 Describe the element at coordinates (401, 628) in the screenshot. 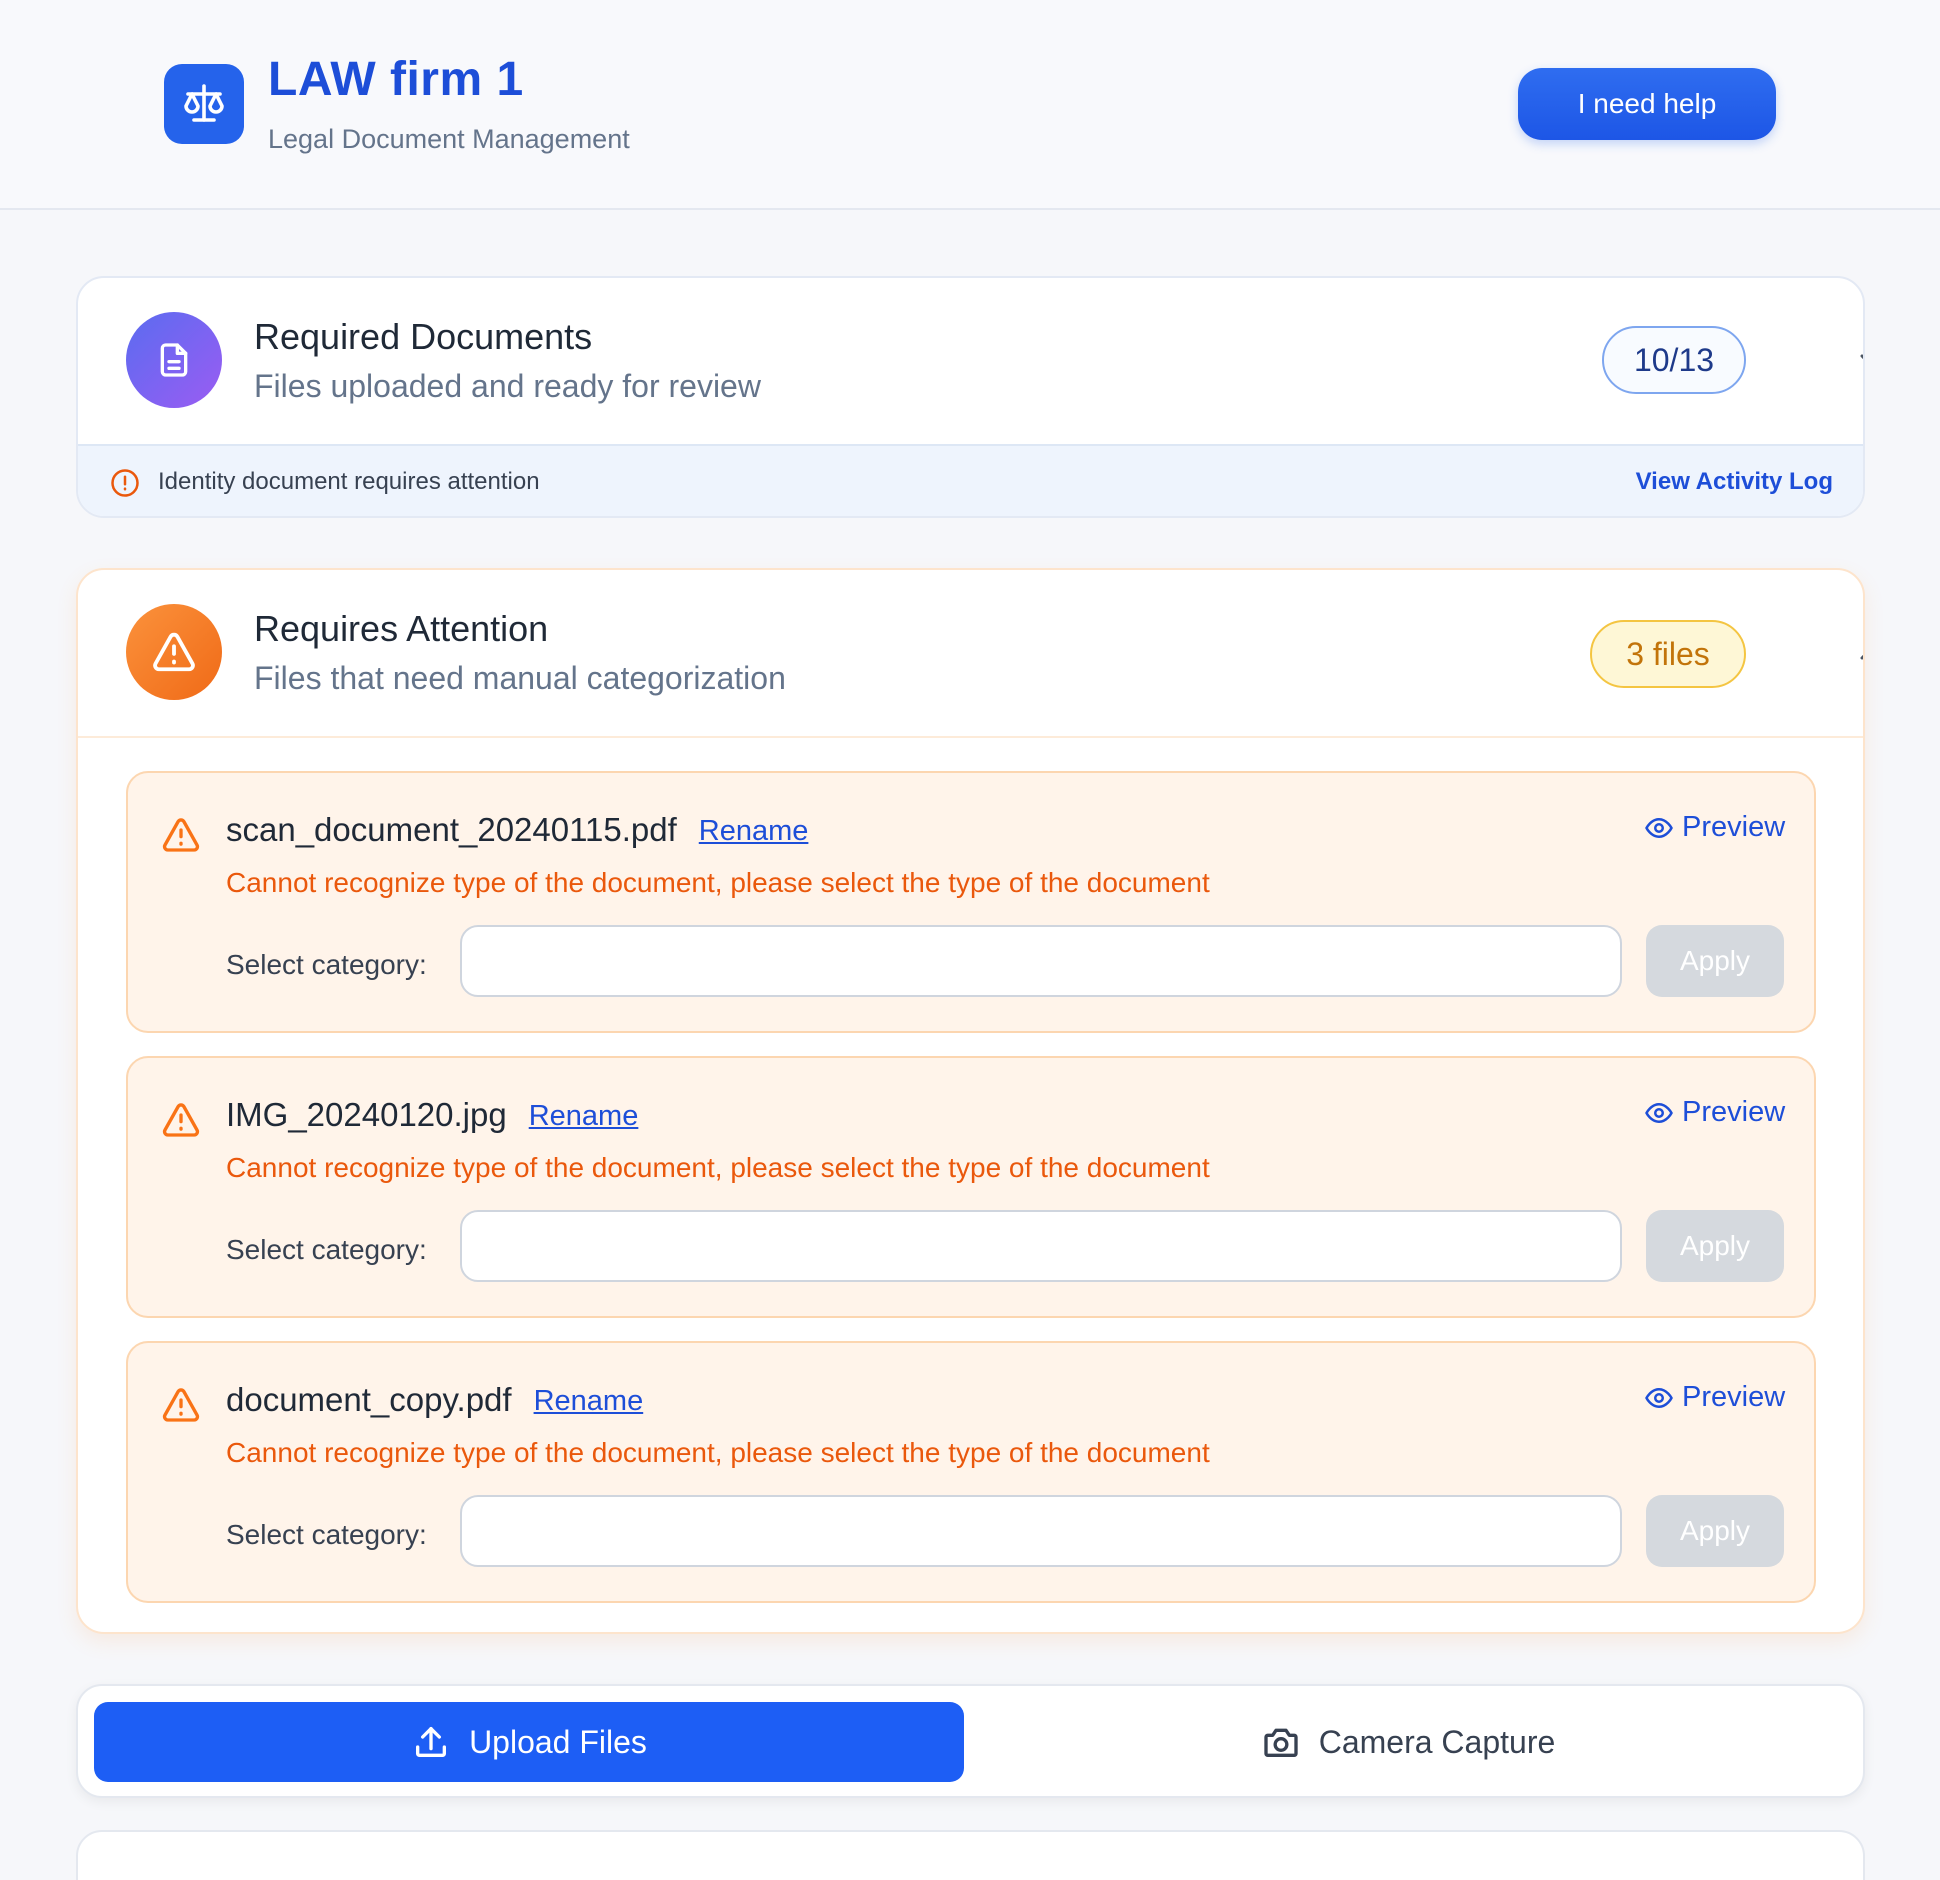

I see `section-title: Requires Attention` at that location.